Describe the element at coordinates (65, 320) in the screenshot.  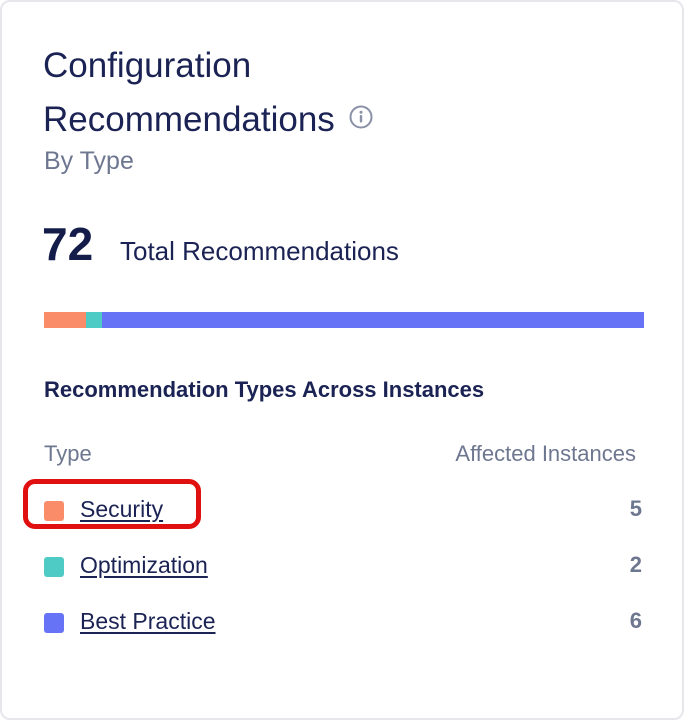
I see `distribution-segment-security` at that location.